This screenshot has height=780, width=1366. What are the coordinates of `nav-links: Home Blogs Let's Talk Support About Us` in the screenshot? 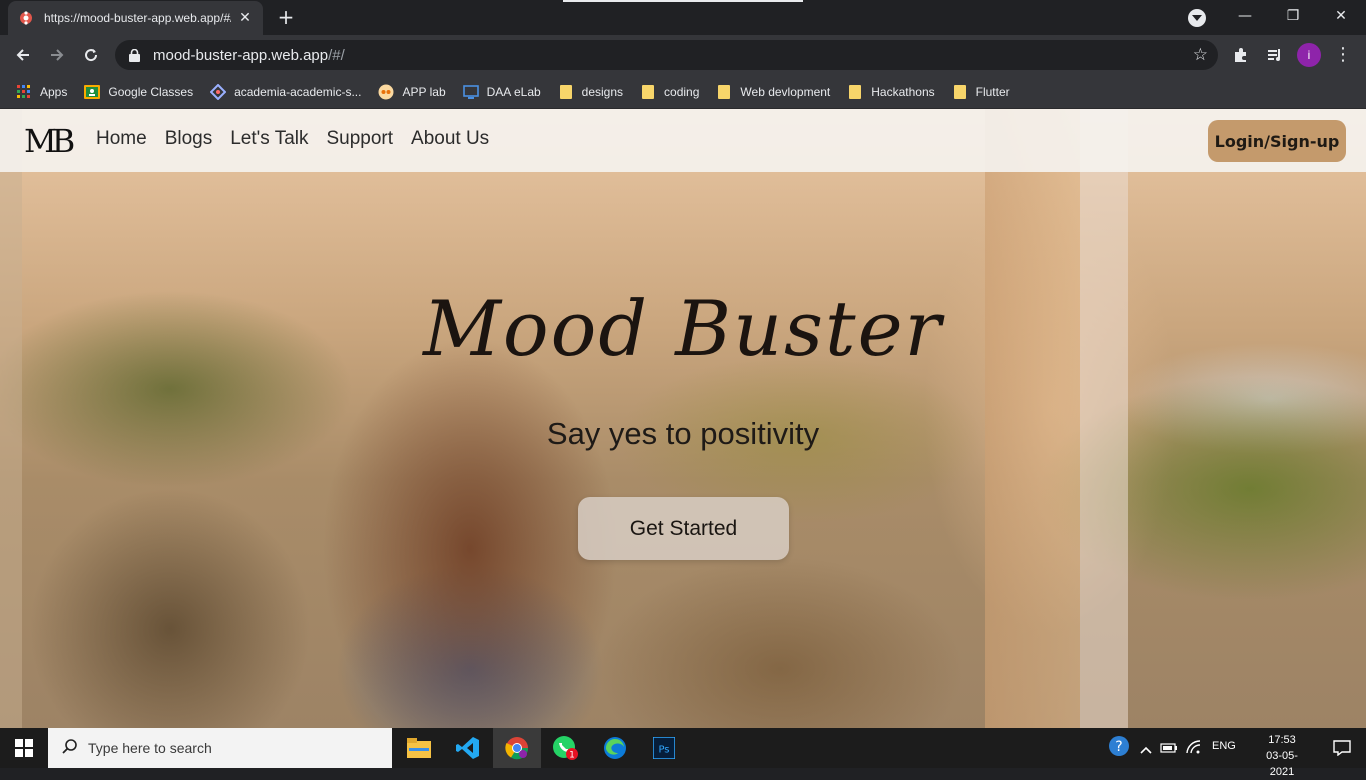 It's located at (301, 139).